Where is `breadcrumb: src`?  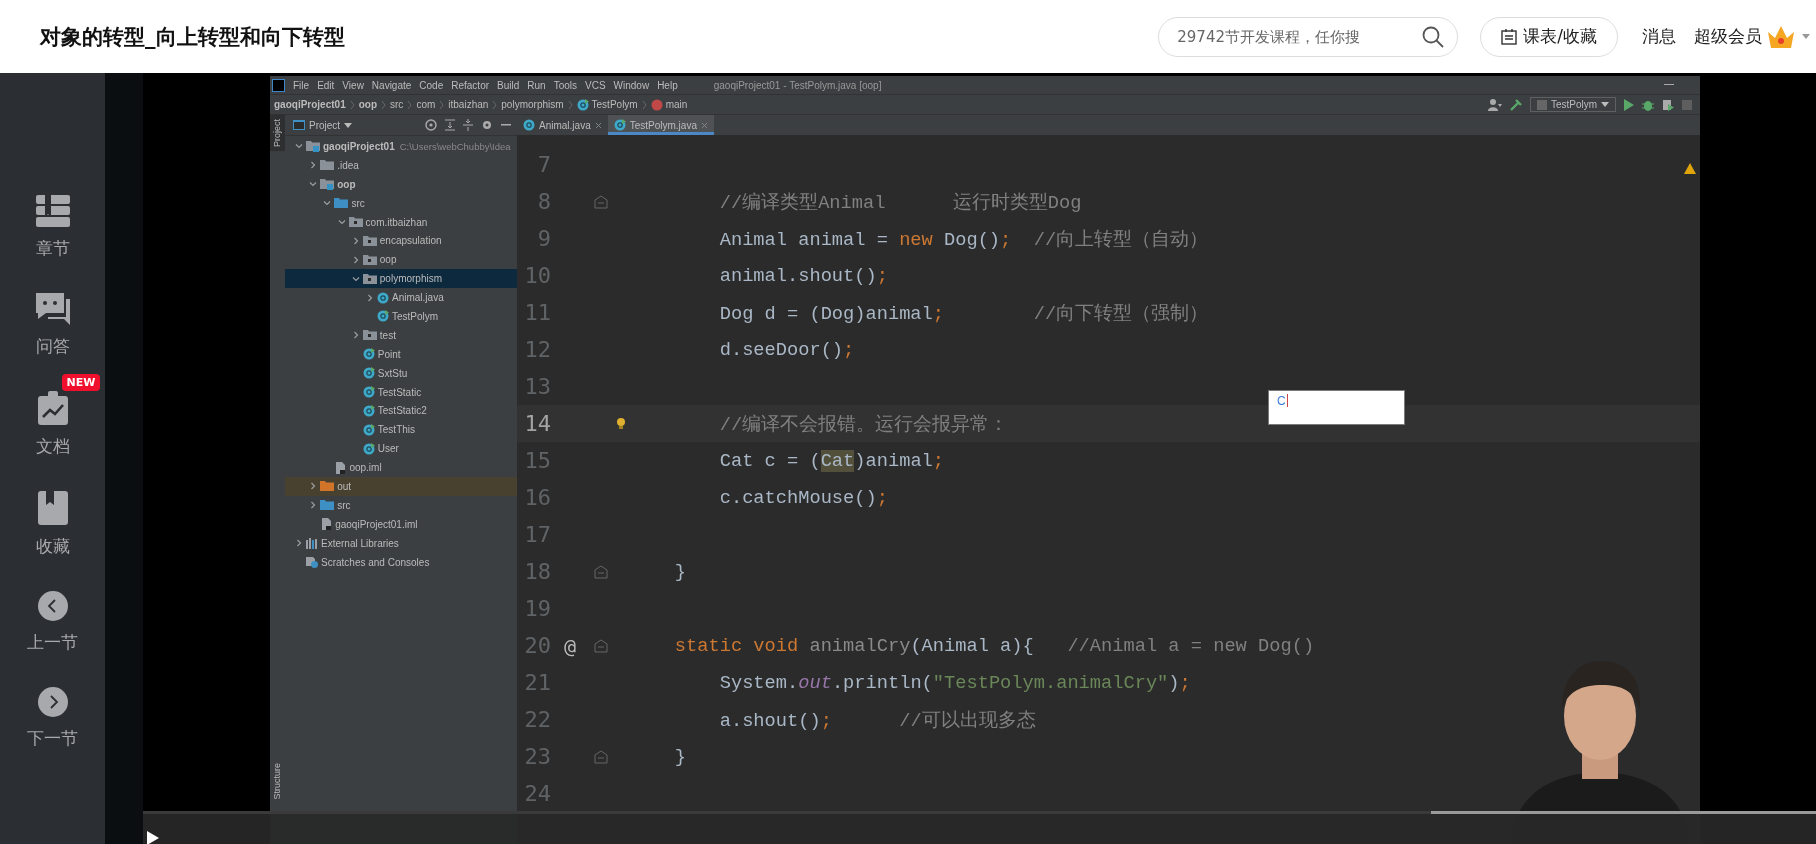
breadcrumb: src is located at coordinates (397, 104).